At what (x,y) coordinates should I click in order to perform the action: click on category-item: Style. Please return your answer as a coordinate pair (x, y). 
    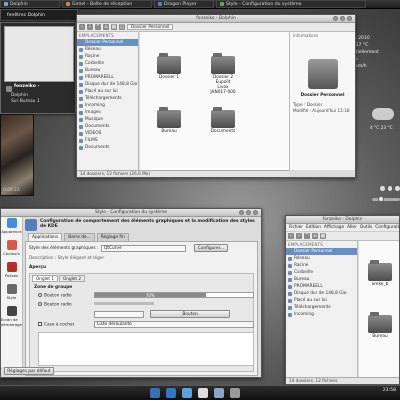
    Looking at the image, I should click on (11, 294).